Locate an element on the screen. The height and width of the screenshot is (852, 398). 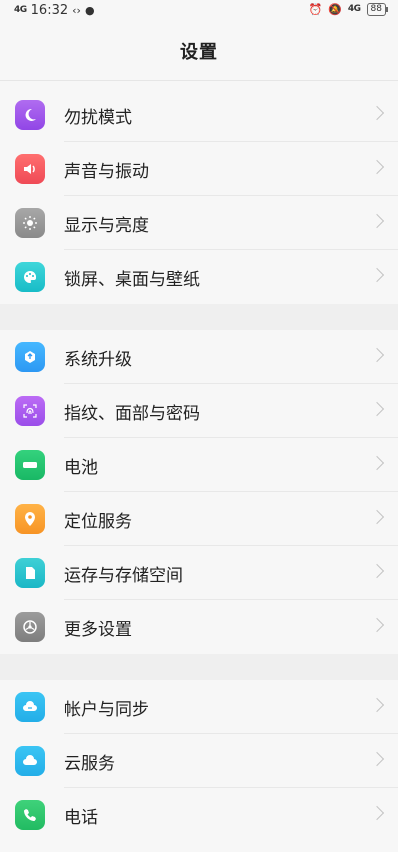
settings-item-cloud-service: 云服务 is located at coordinates (199, 761).